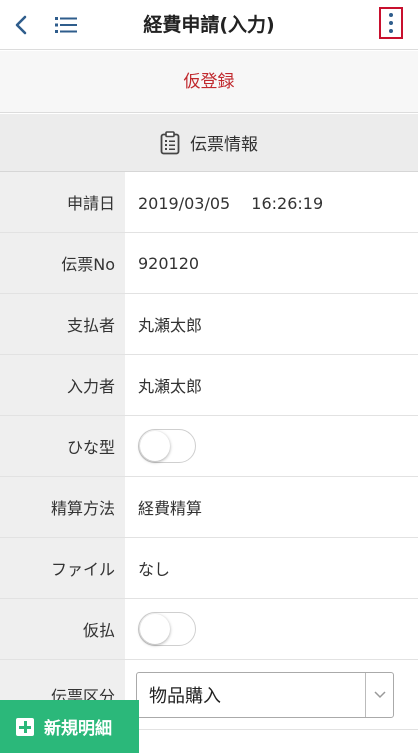 The image size is (418, 753). What do you see at coordinates (209, 82) in the screenshot?
I see `provisional-register-button: 仮登録` at bounding box center [209, 82].